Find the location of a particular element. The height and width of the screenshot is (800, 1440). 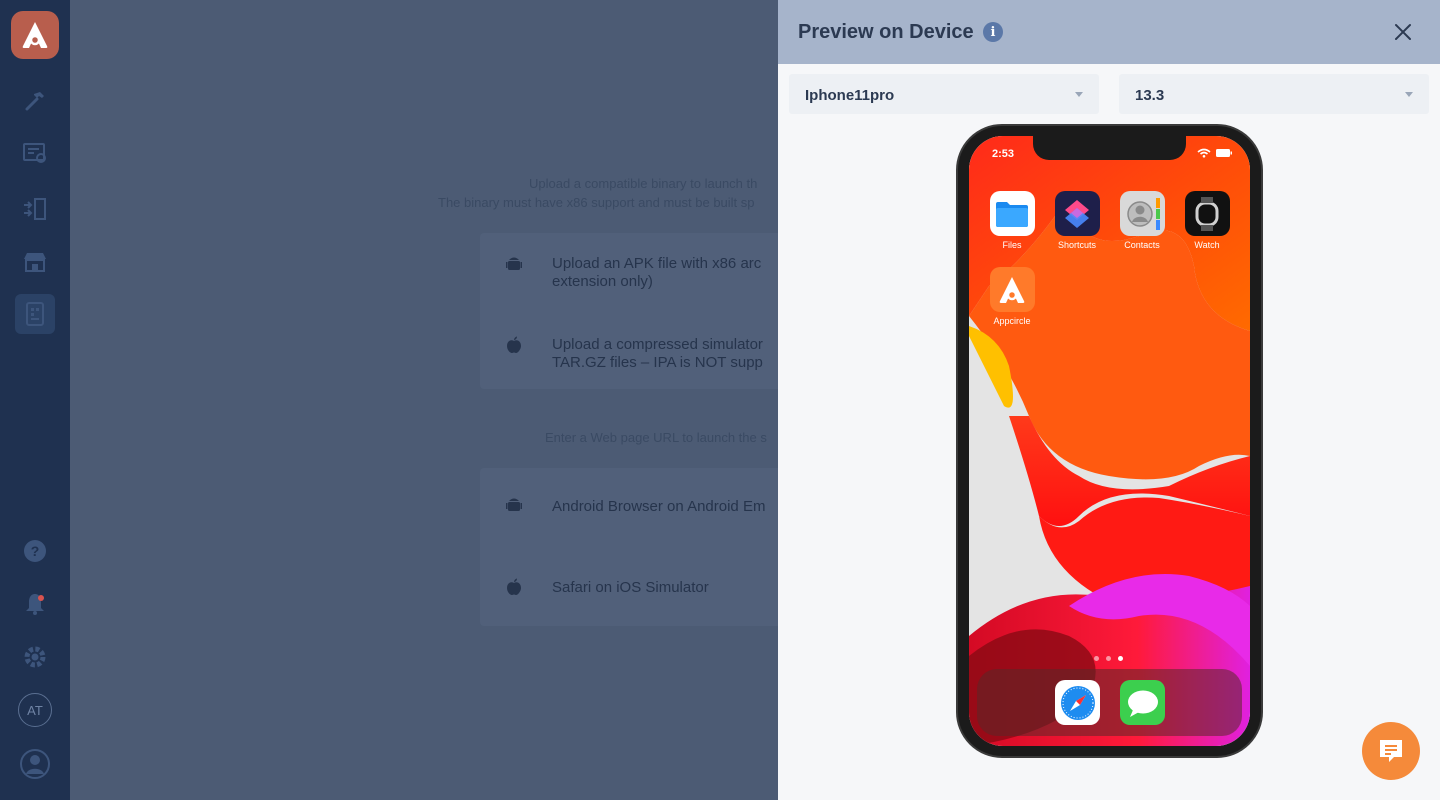

appcircle-logo-icon is located at coordinates (35, 35).